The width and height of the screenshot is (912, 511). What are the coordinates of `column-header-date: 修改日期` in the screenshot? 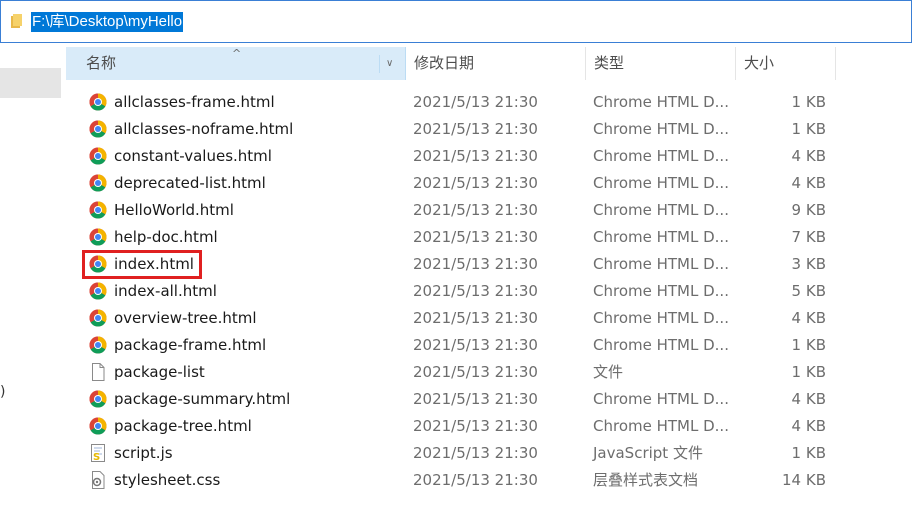 It's located at (496, 63).